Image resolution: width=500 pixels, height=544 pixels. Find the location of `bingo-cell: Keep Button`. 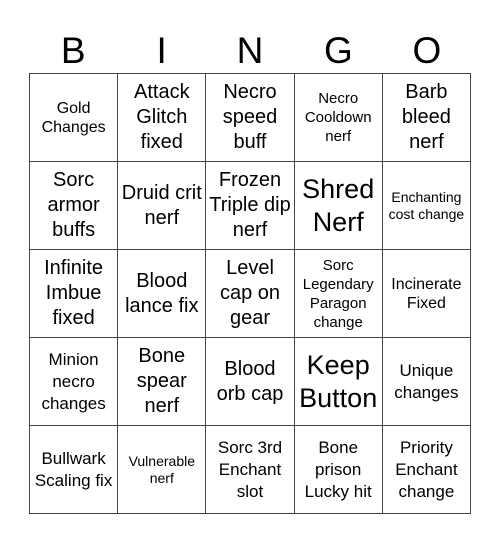

bingo-cell: Keep Button is located at coordinates (338, 382).